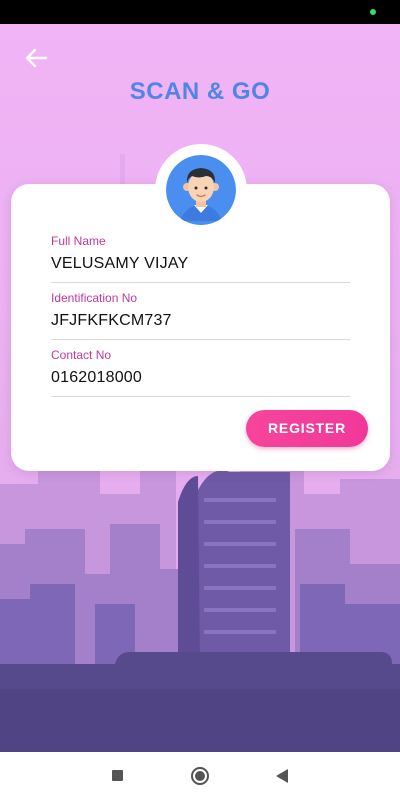 The height and width of the screenshot is (800, 400). Describe the element at coordinates (81, 355) in the screenshot. I see `contact-no-label: Contact No` at that location.